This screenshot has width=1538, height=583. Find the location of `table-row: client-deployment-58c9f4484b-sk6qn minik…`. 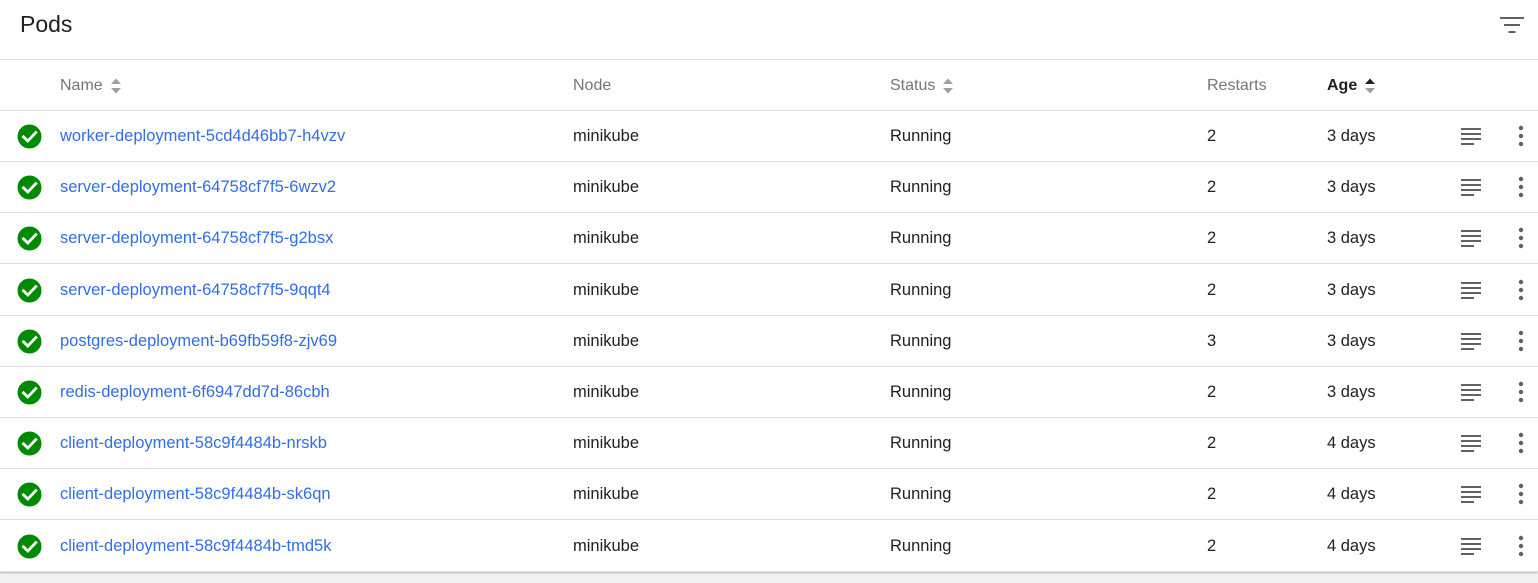

table-row: client-deployment-58c9f4484b-sk6qn minik… is located at coordinates (769, 495).